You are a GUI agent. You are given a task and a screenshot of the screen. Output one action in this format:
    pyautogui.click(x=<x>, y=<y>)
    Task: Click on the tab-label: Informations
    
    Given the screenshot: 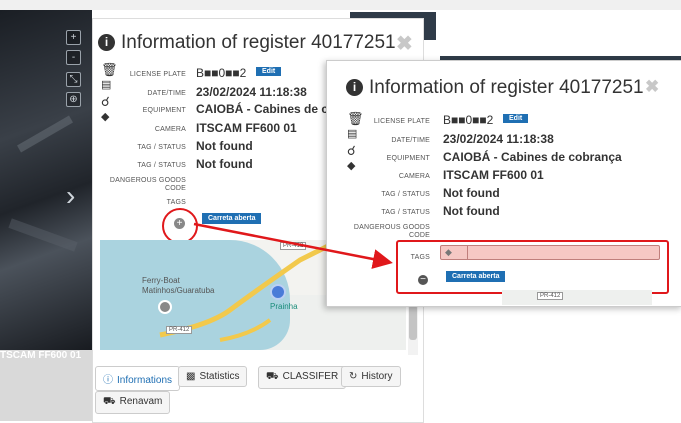 What is the action you would take?
    pyautogui.click(x=145, y=380)
    